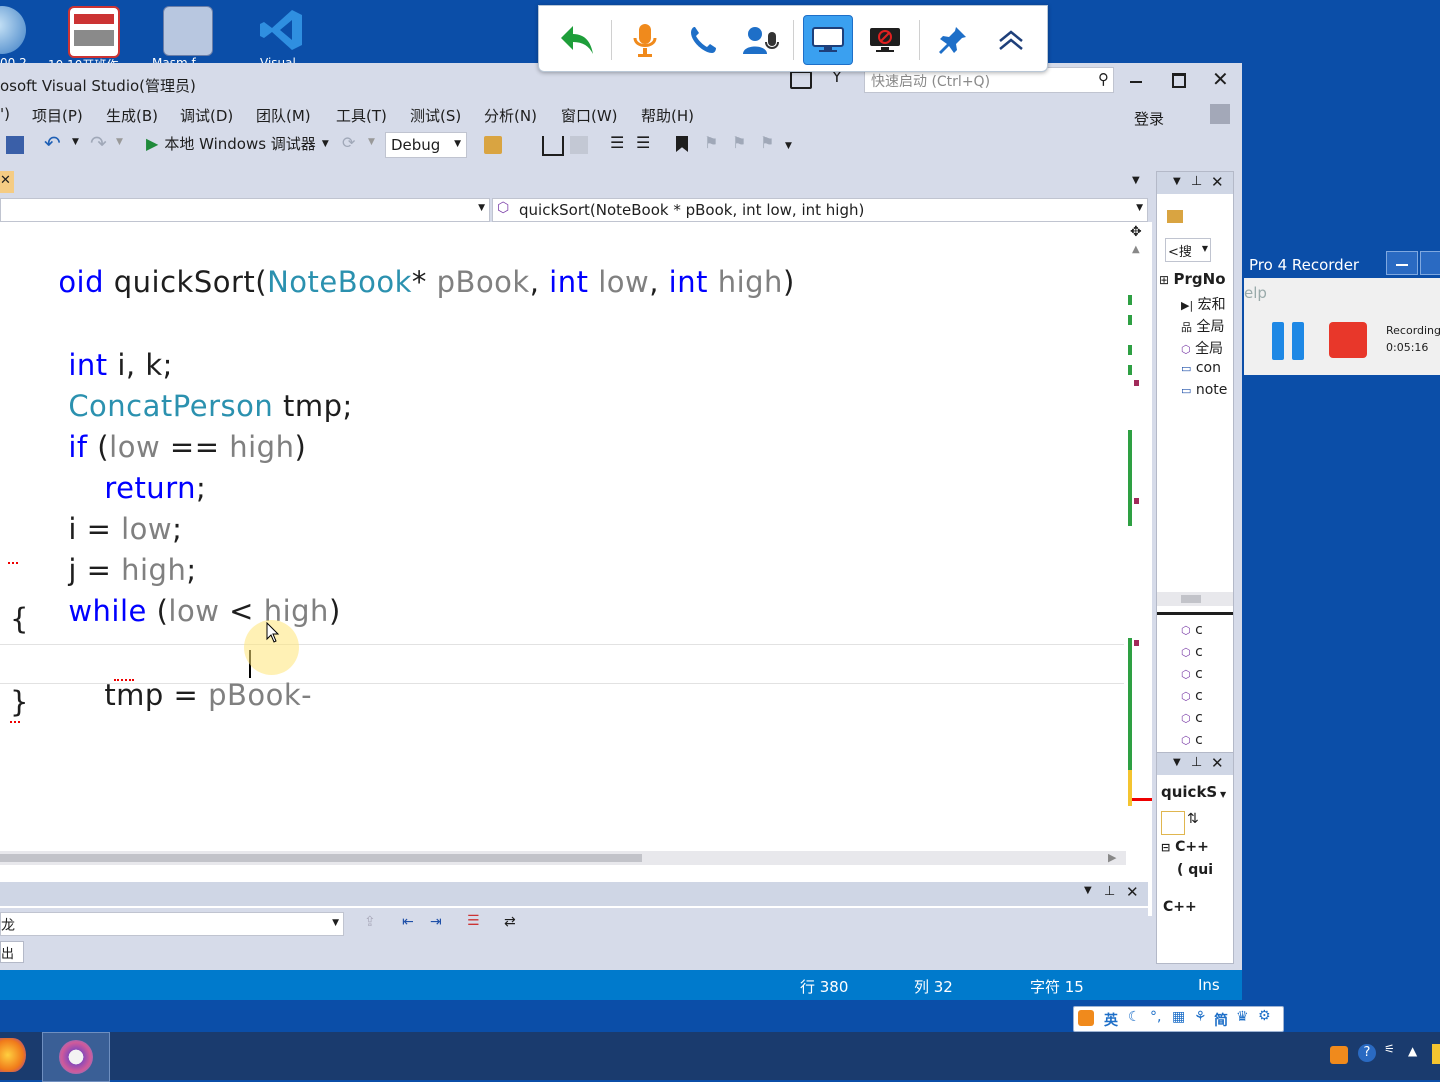 Image resolution: width=1440 pixels, height=1082 pixels. Describe the element at coordinates (1339, 1055) in the screenshot. I see `ime-tray-icon` at that location.